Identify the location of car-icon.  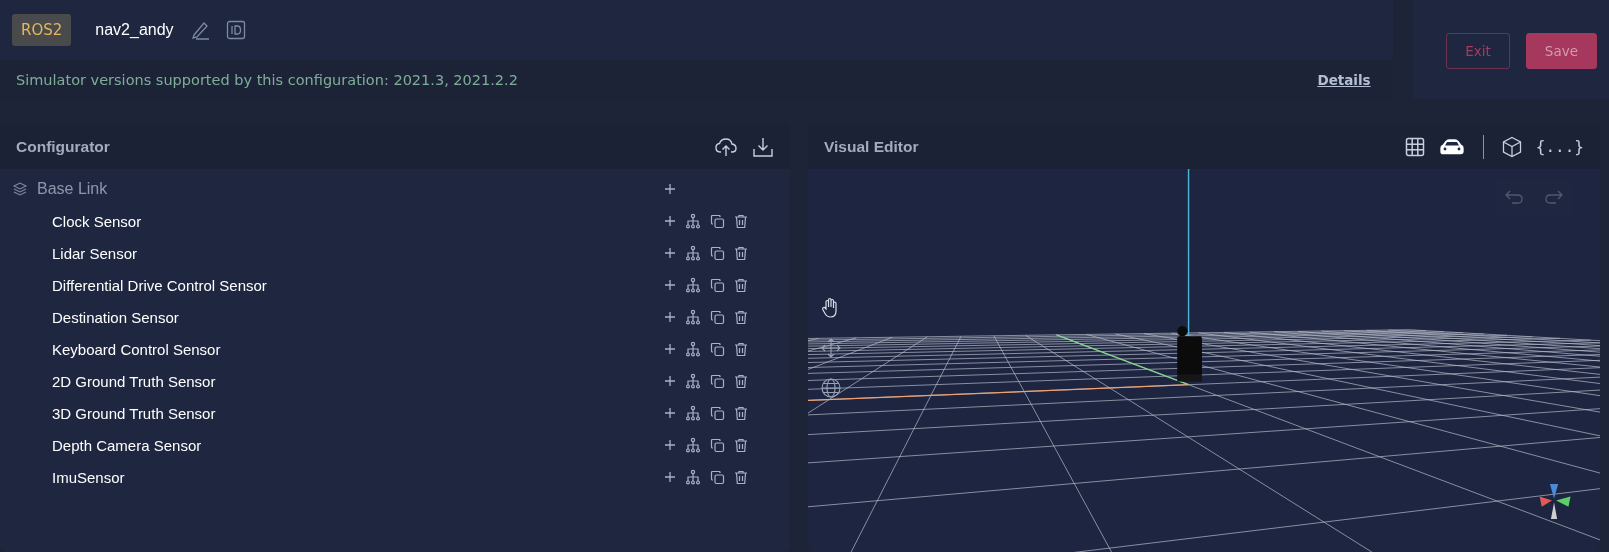
(1451, 146).